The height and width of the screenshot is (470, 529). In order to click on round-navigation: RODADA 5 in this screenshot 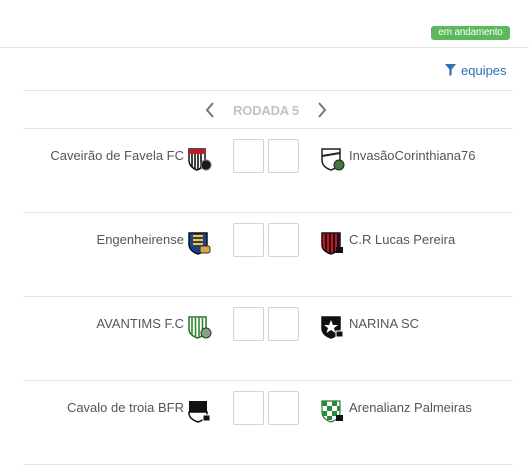, I will do `click(266, 110)`.